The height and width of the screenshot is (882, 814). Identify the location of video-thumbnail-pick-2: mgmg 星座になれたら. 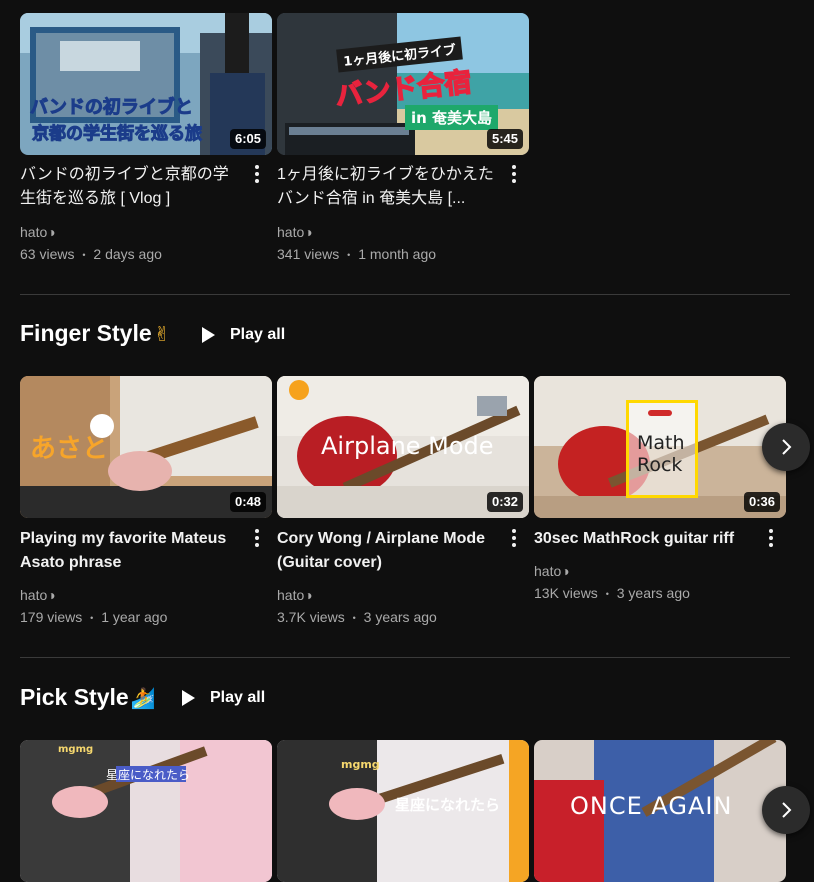
(403, 811).